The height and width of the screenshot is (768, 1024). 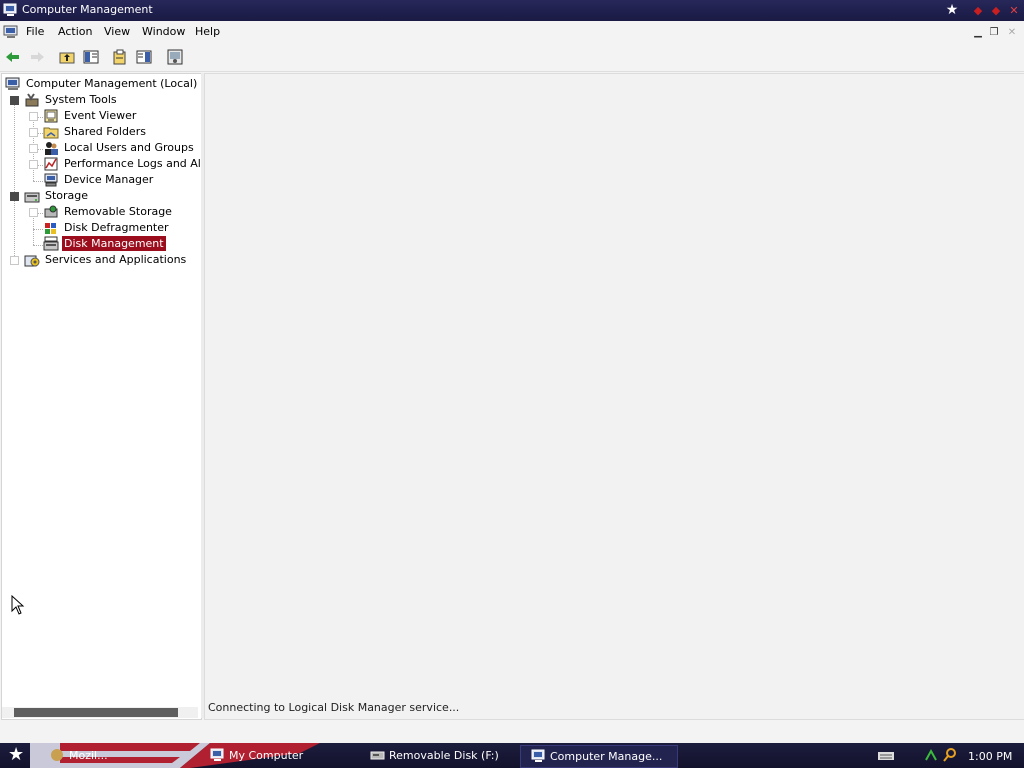 What do you see at coordinates (100, 115) in the screenshot?
I see `tree-label: Event Viewer` at bounding box center [100, 115].